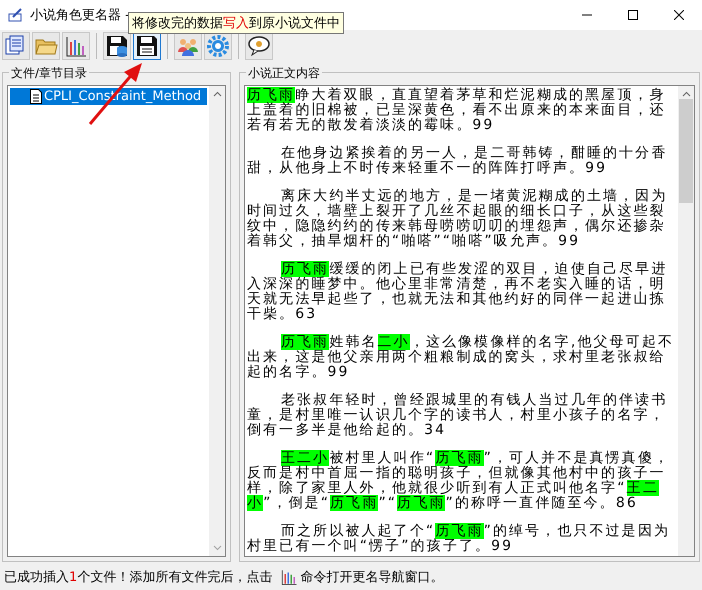  I want to click on speech-bubble-icon, so click(259, 46).